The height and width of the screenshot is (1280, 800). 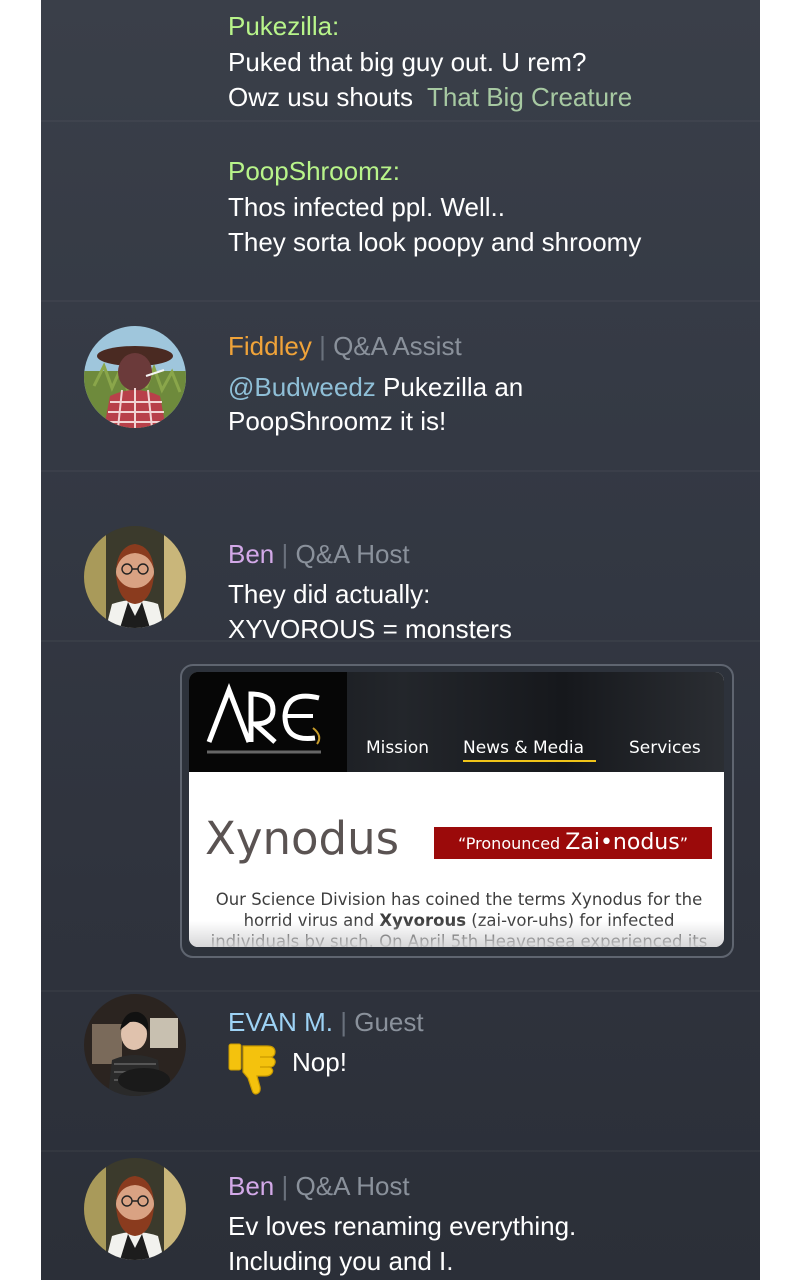 I want to click on message-header: EVAN M. | Guest, so click(x=326, y=1022).